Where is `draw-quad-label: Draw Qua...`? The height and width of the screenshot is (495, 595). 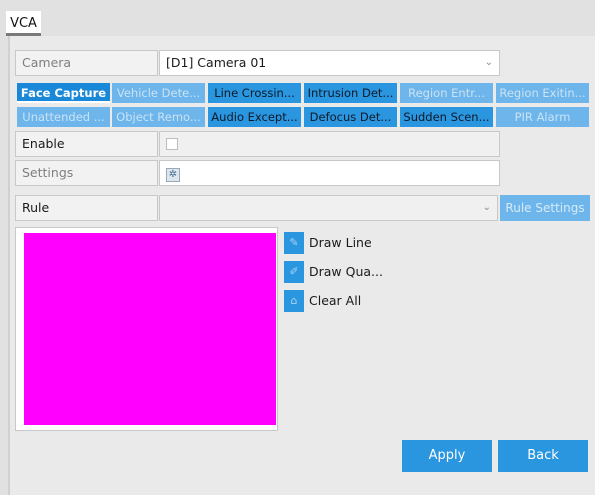
draw-quad-label: Draw Qua... is located at coordinates (346, 271).